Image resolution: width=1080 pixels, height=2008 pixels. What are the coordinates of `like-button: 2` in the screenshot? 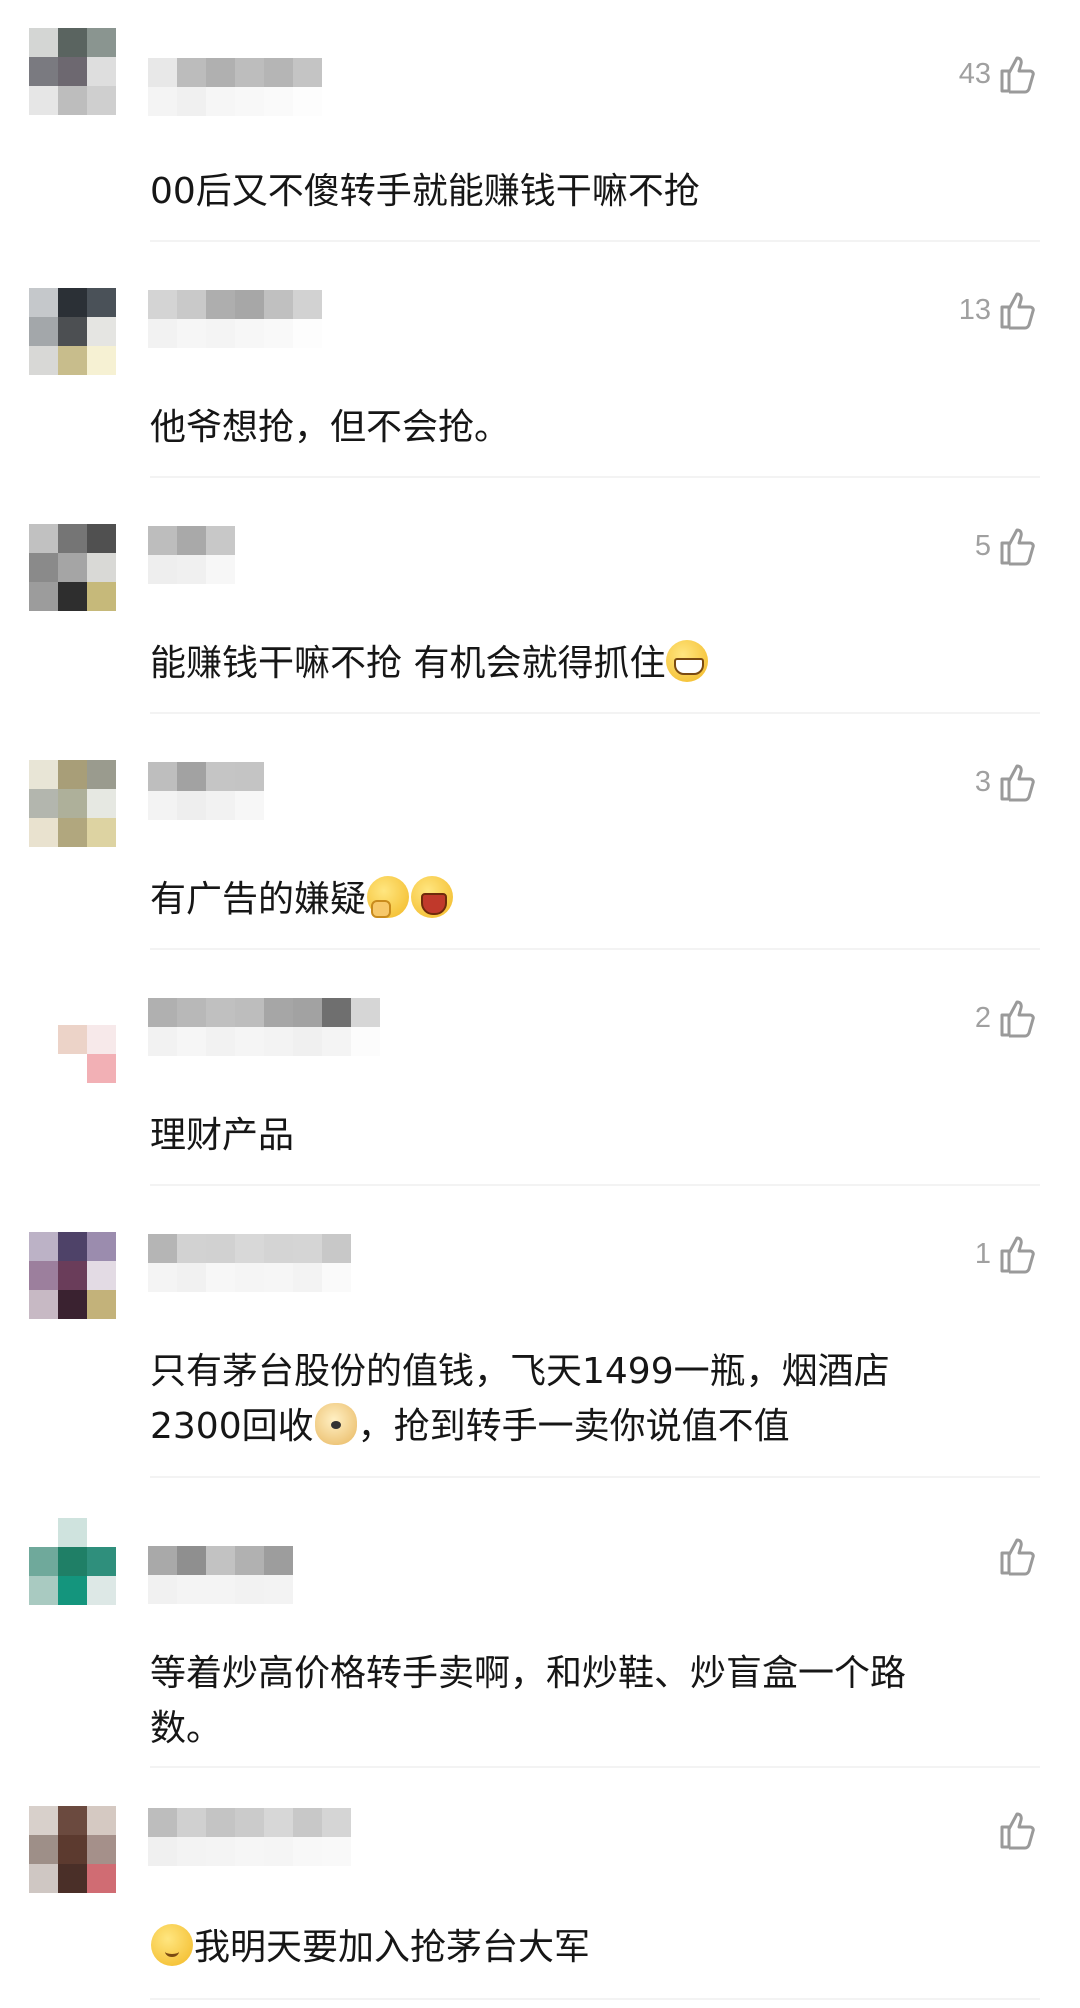 It's located at (1005, 1018).